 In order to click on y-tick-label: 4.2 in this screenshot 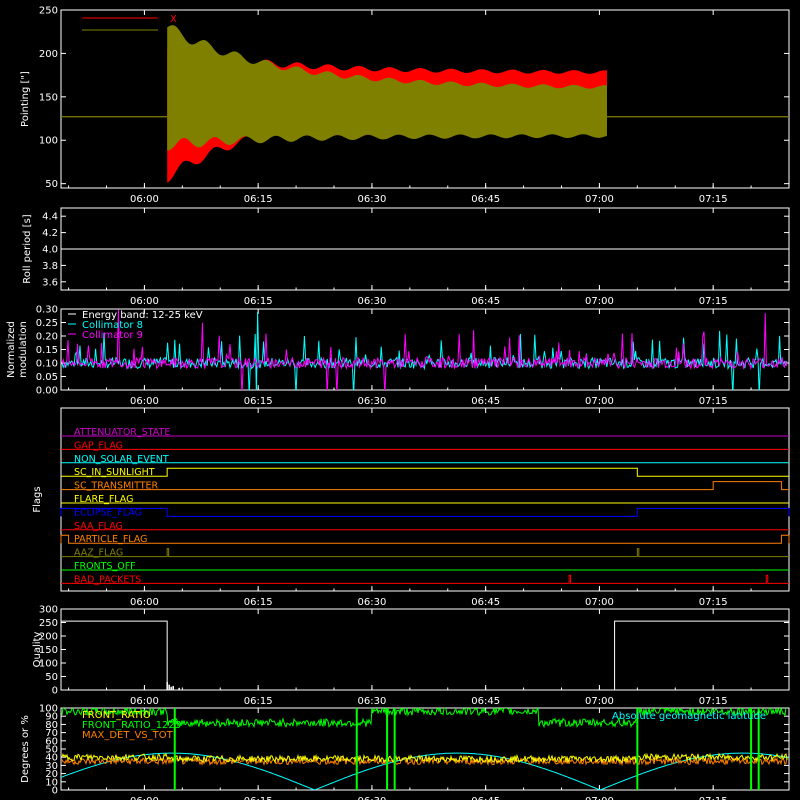, I will do `click(50, 233)`.